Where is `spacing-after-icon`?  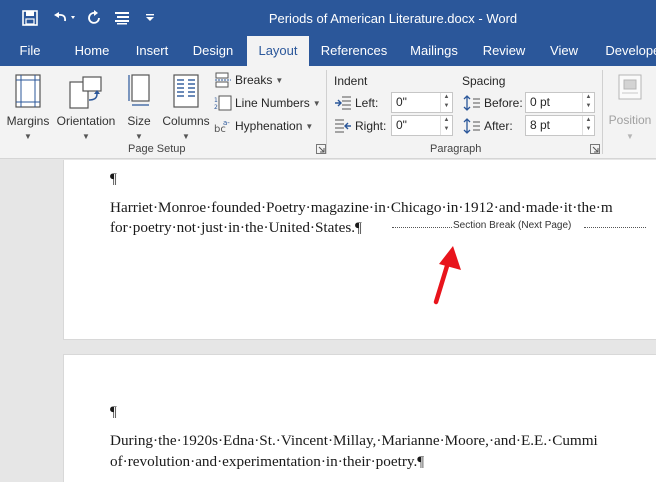
spacing-after-icon is located at coordinates (471, 126).